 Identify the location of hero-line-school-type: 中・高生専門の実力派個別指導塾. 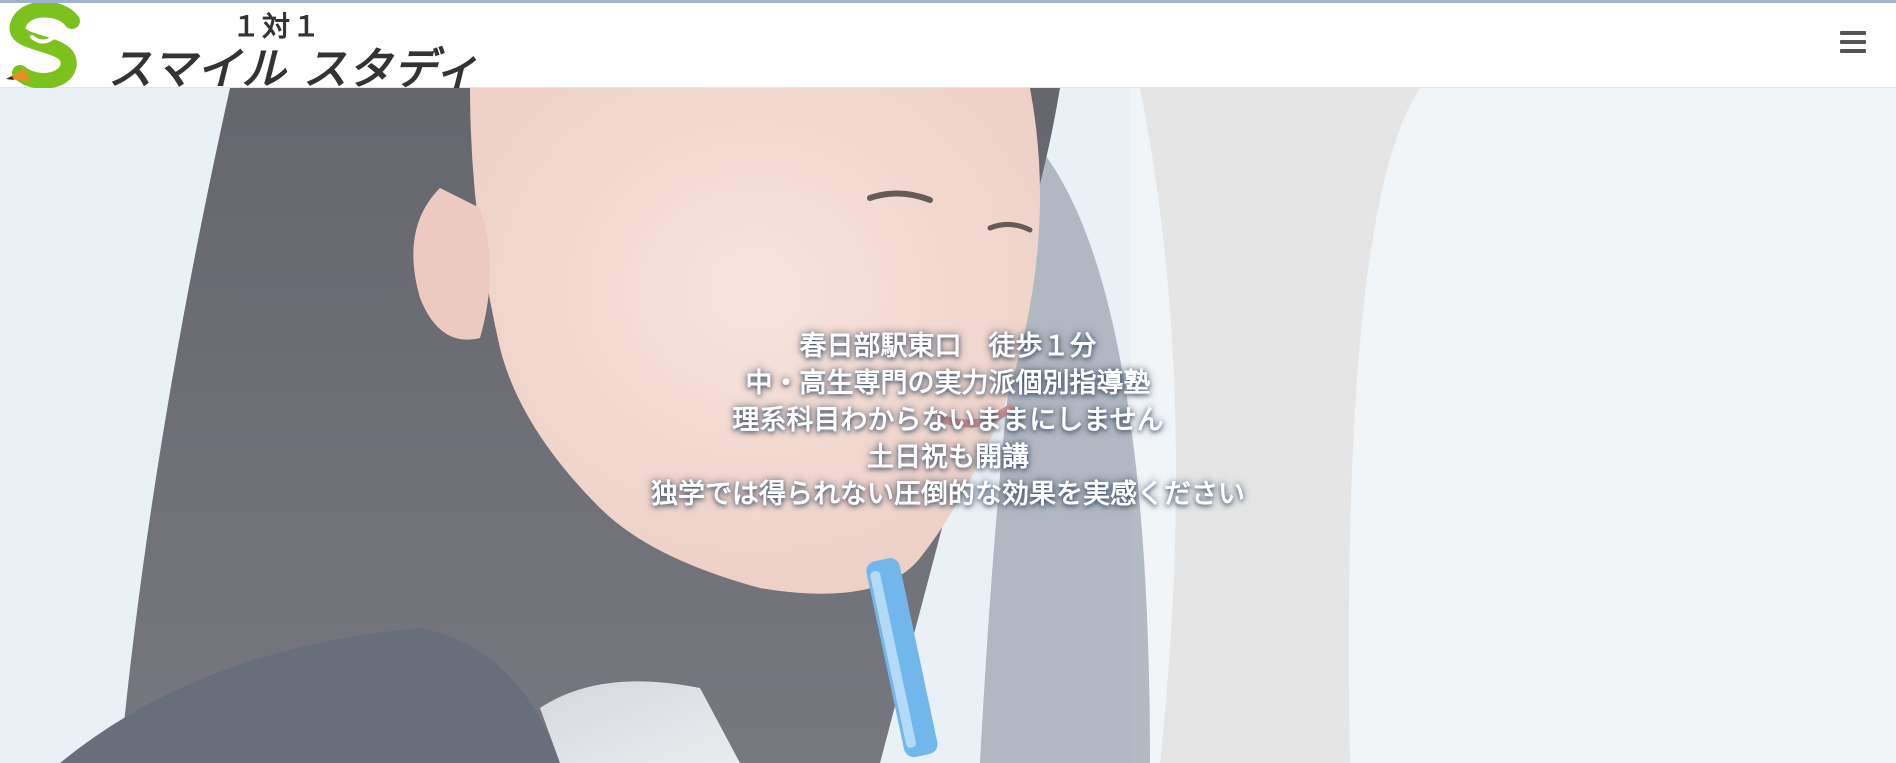
(948, 383).